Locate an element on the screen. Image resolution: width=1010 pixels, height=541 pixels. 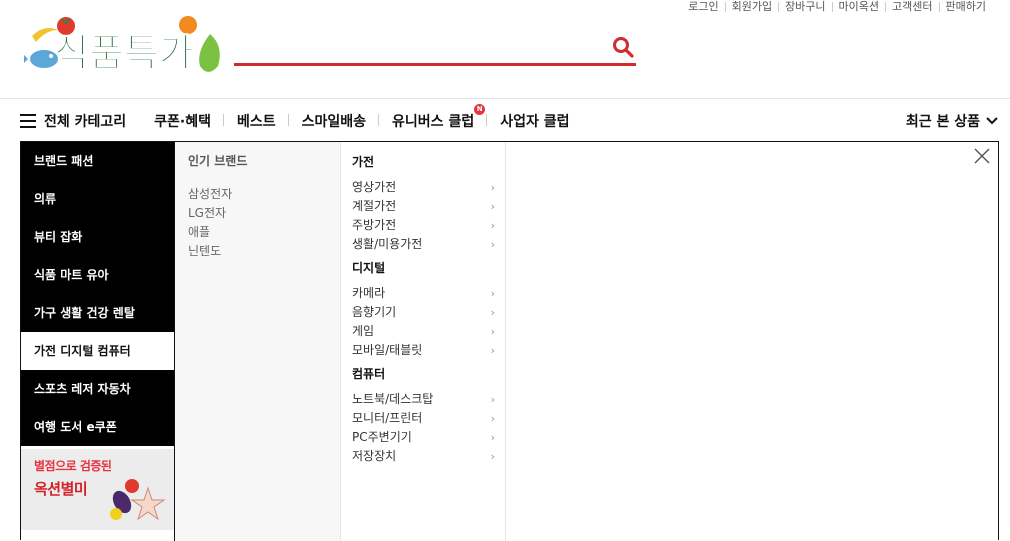
category-food-mart: 식품 마트 유아 is located at coordinates (97, 275).